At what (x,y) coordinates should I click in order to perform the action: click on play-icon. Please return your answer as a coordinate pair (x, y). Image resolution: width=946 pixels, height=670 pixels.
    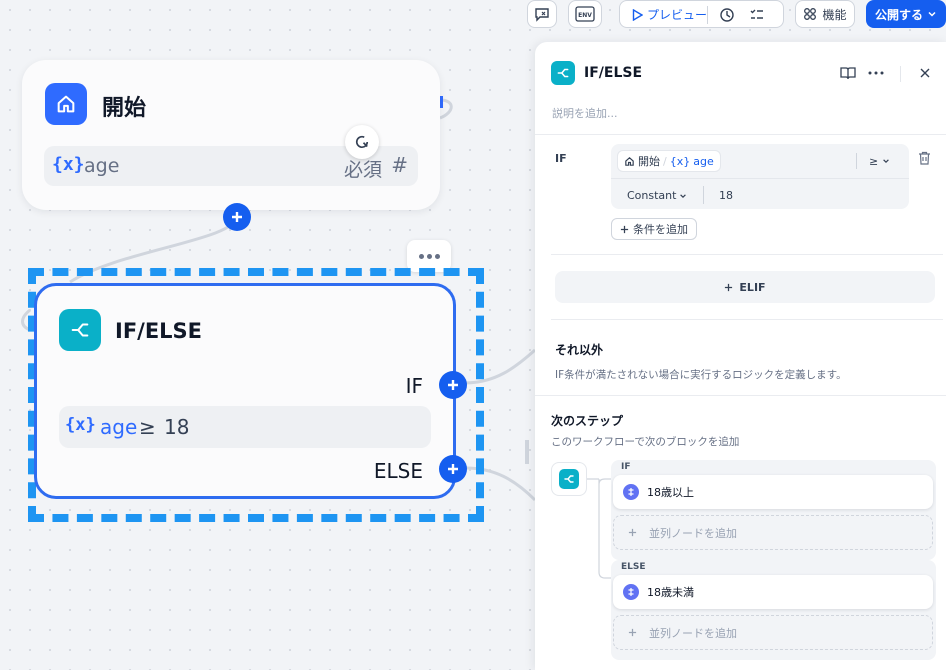
    Looking at the image, I should click on (637, 14).